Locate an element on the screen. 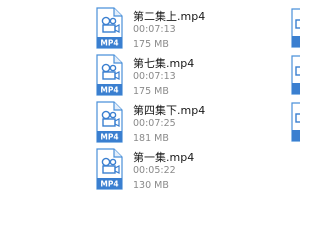 This screenshot has height=240, width=320. file-duration: 00:05:22 is located at coordinates (154, 170).